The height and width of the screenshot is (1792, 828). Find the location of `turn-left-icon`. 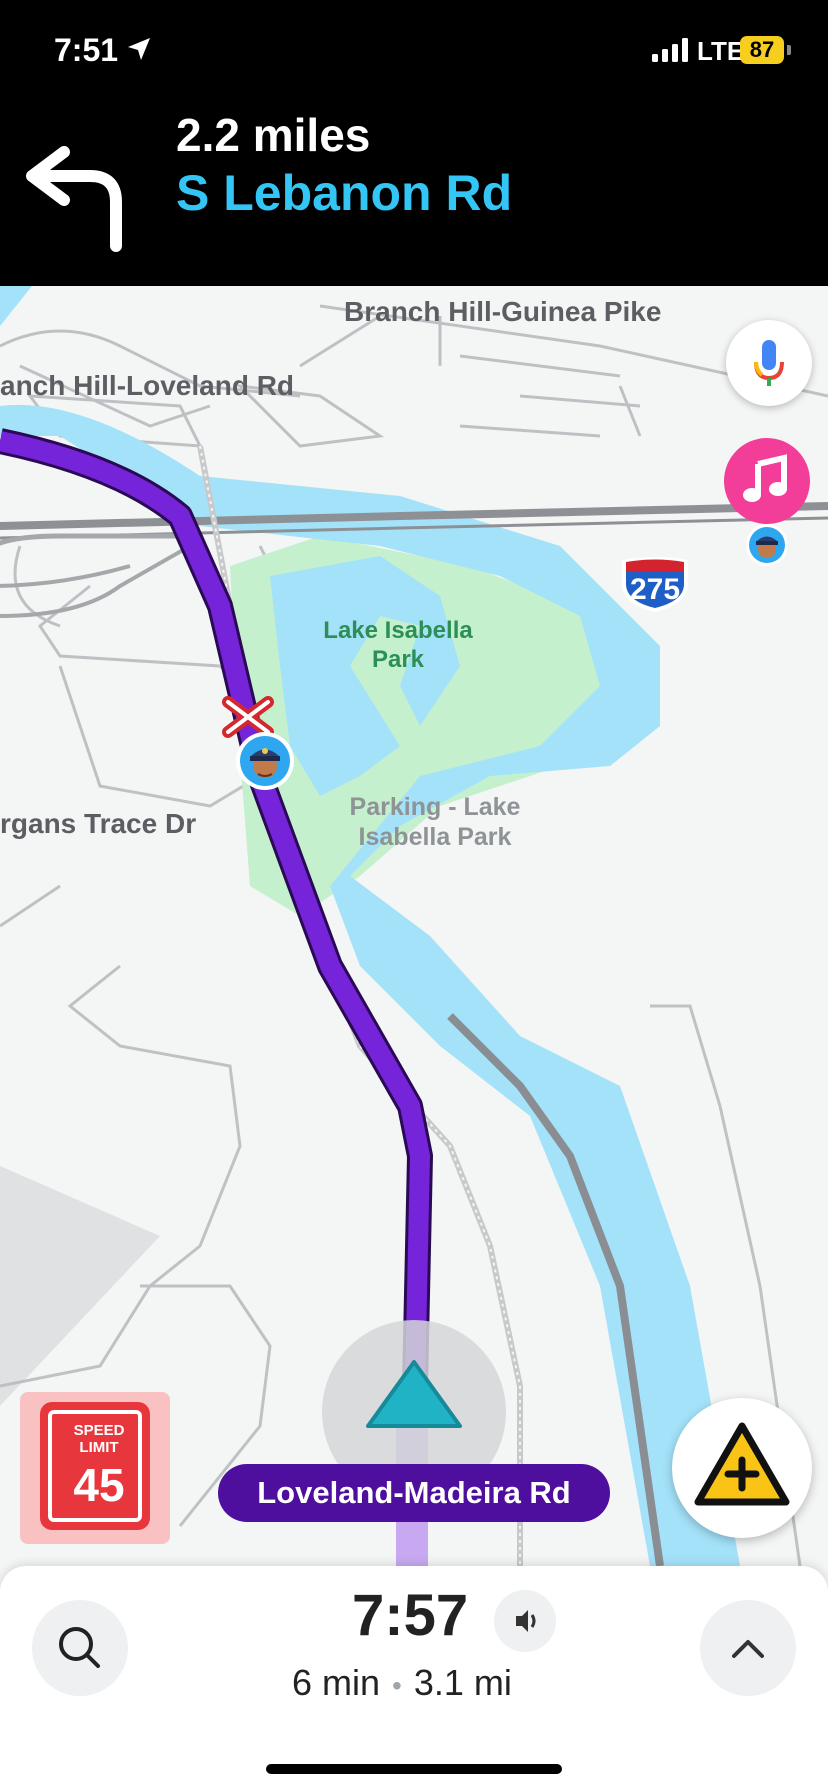

turn-left-icon is located at coordinates (74, 199).